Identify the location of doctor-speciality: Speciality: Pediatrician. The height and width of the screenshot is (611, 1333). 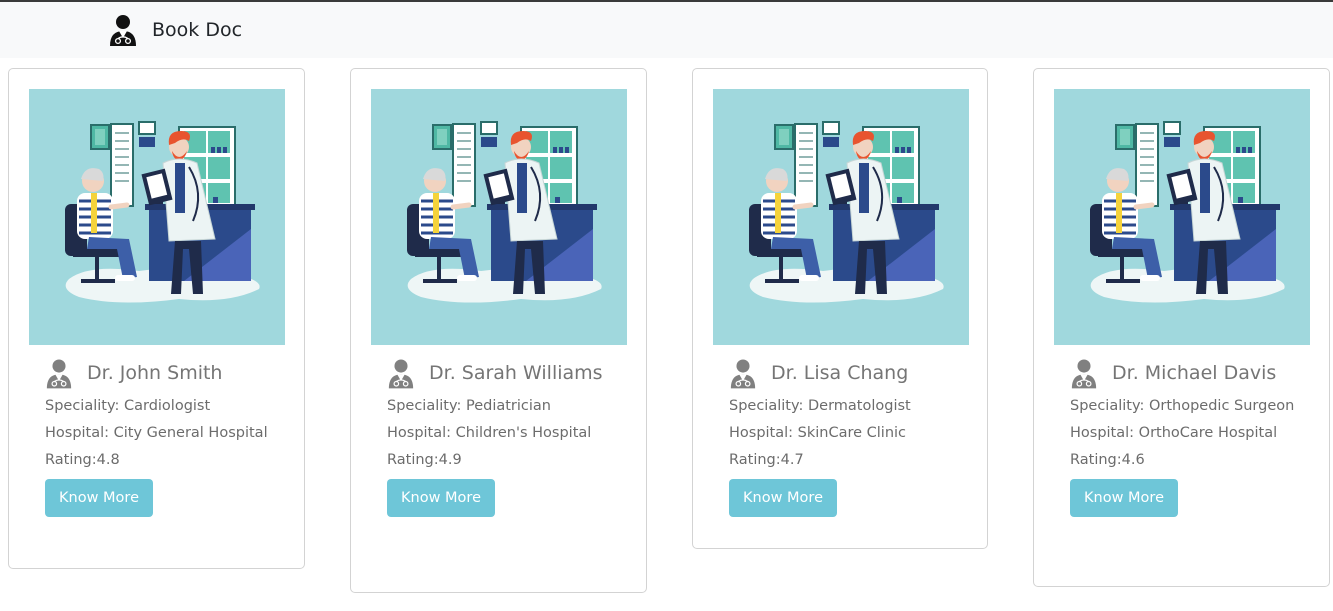
(469, 406).